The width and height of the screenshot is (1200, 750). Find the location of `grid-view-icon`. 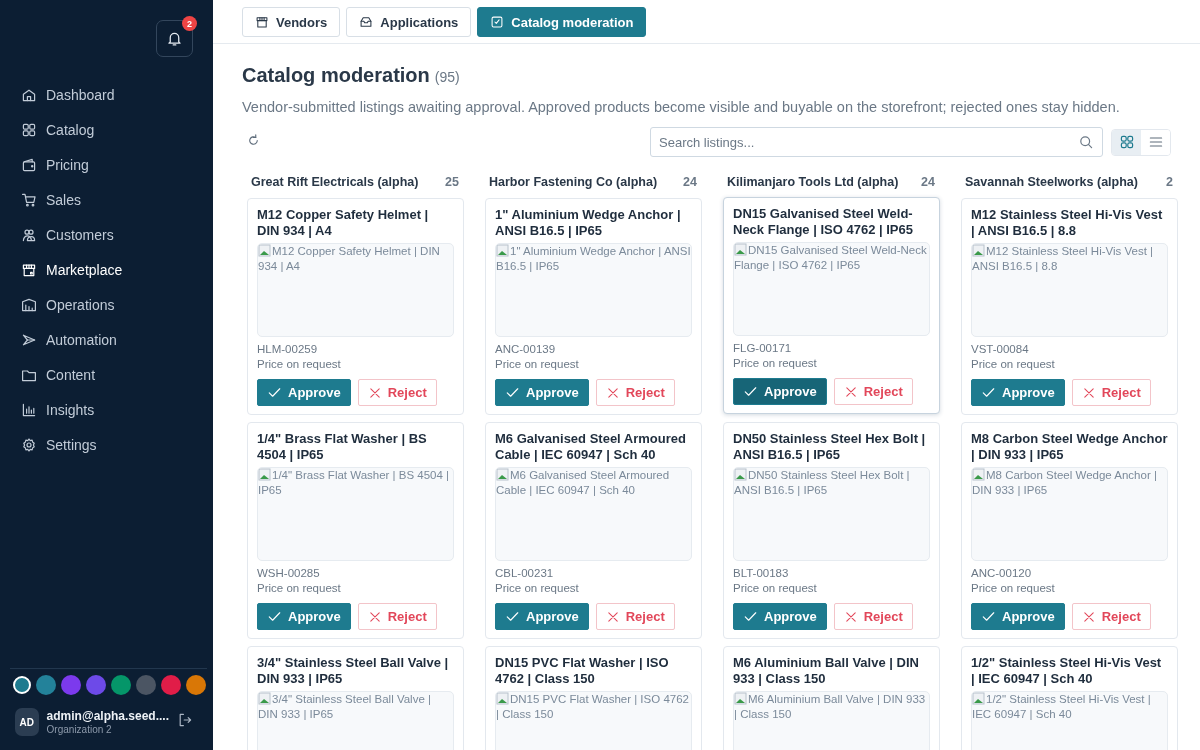

grid-view-icon is located at coordinates (1126, 142).